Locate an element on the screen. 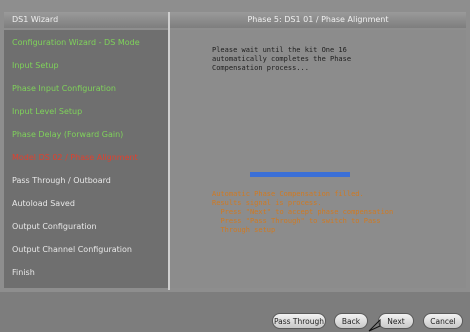 The width and height of the screenshot is (470, 332). step-item: Input Setup is located at coordinates (88, 65).